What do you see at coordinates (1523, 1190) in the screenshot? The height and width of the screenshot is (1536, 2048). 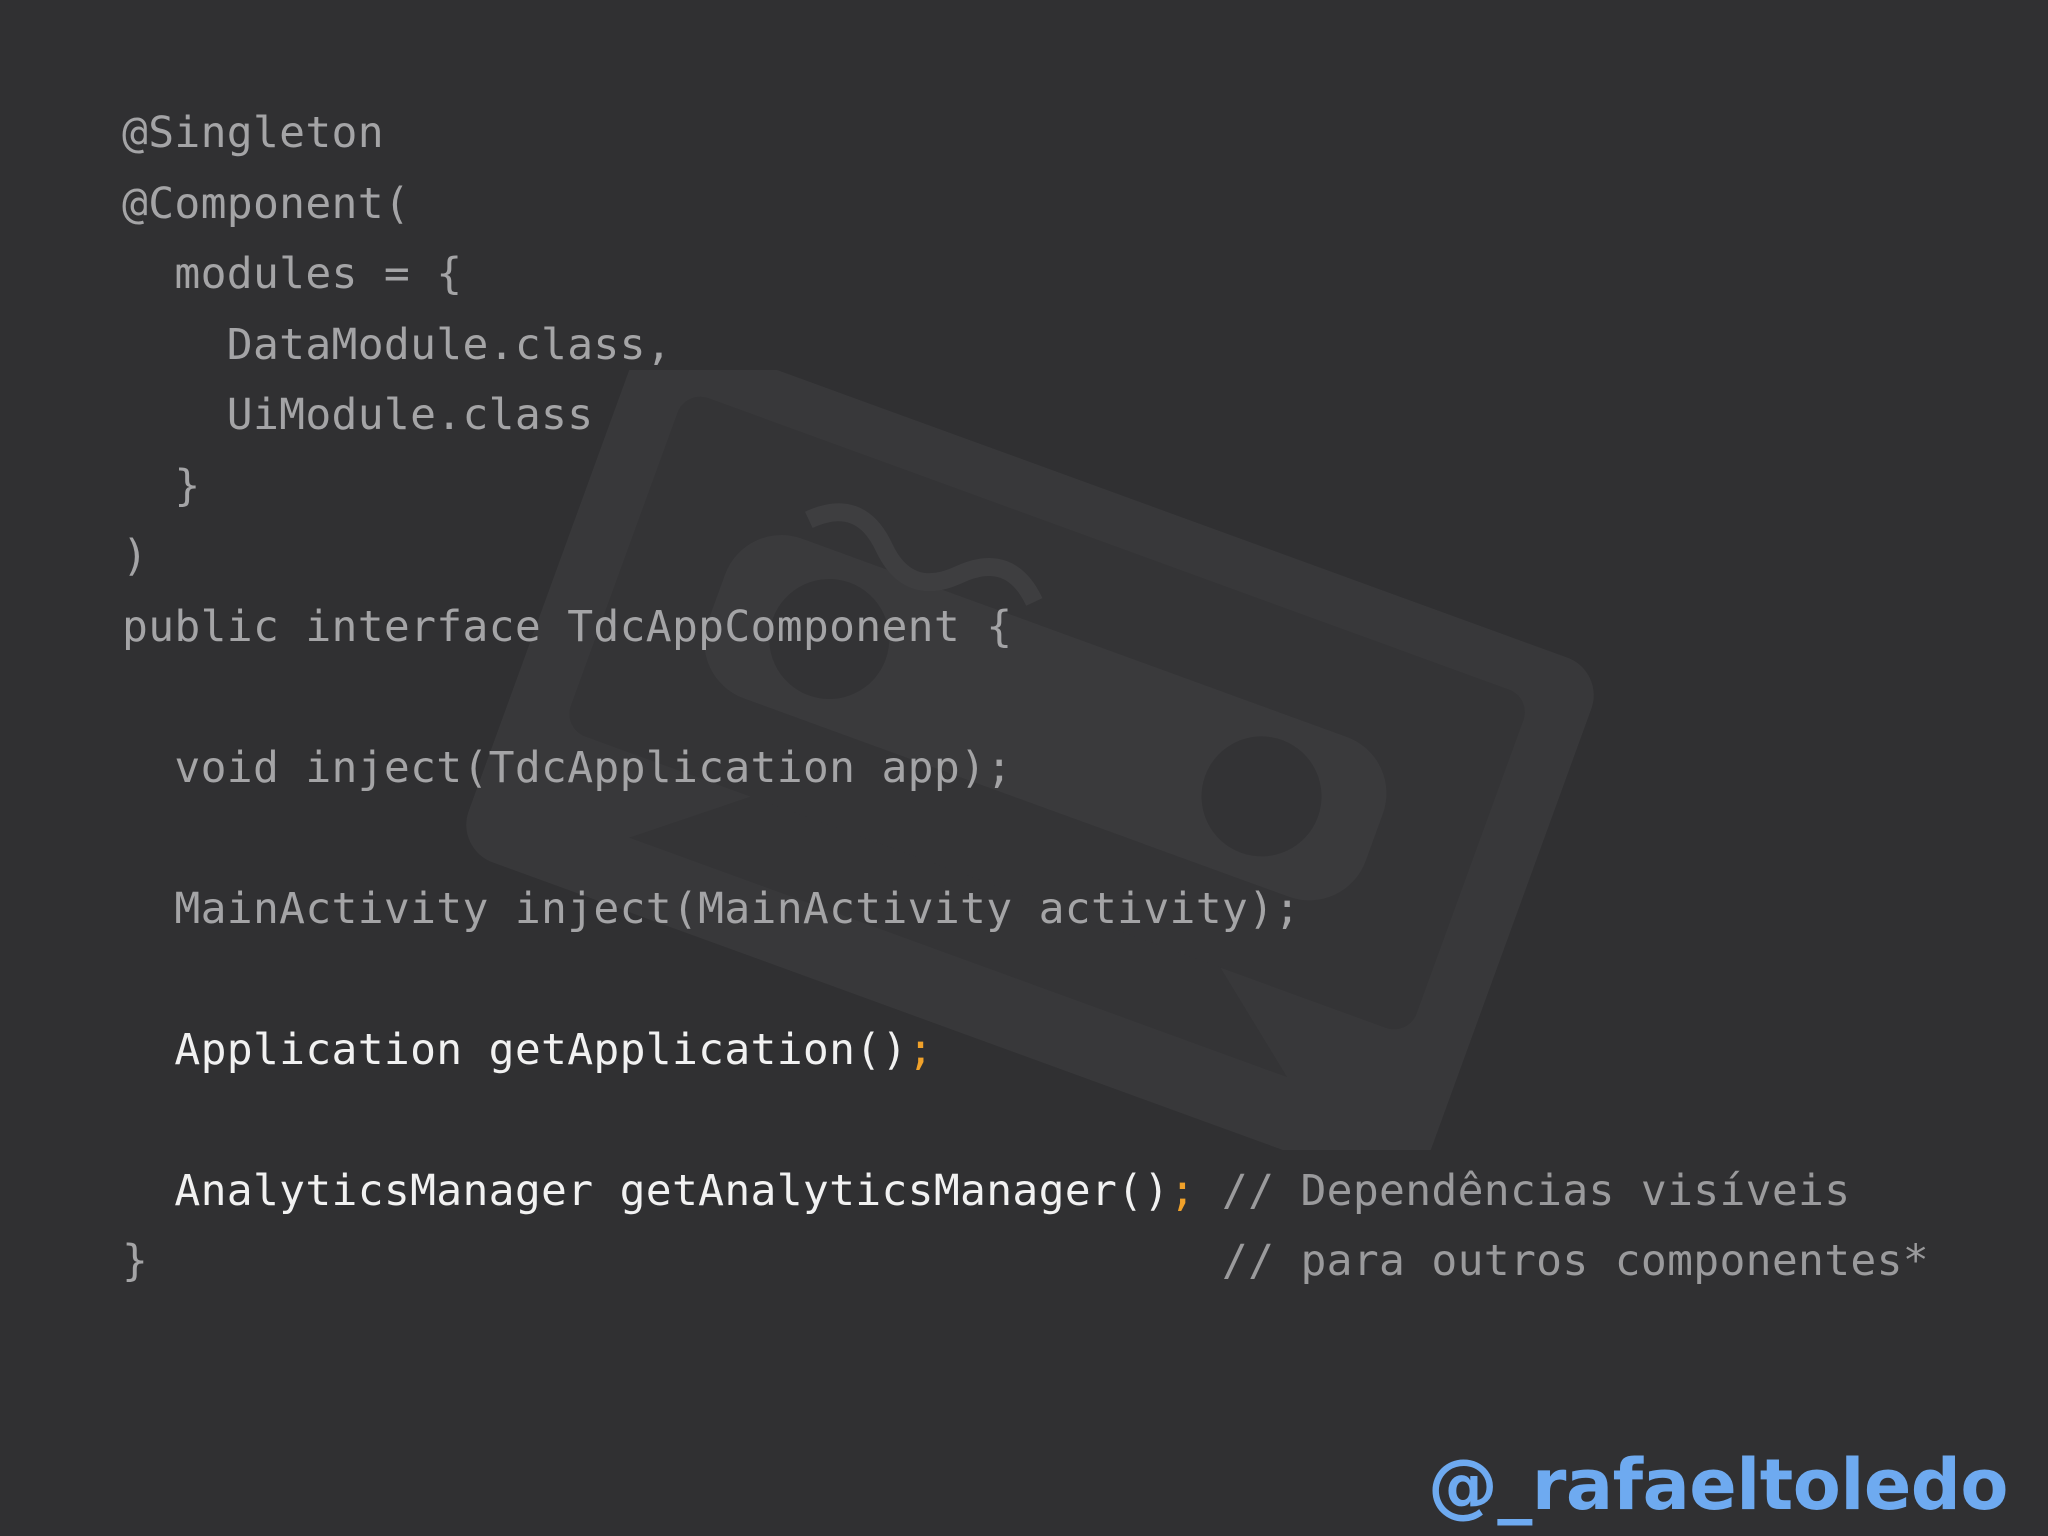 I see `code-comment: // Dependências visíveis` at bounding box center [1523, 1190].